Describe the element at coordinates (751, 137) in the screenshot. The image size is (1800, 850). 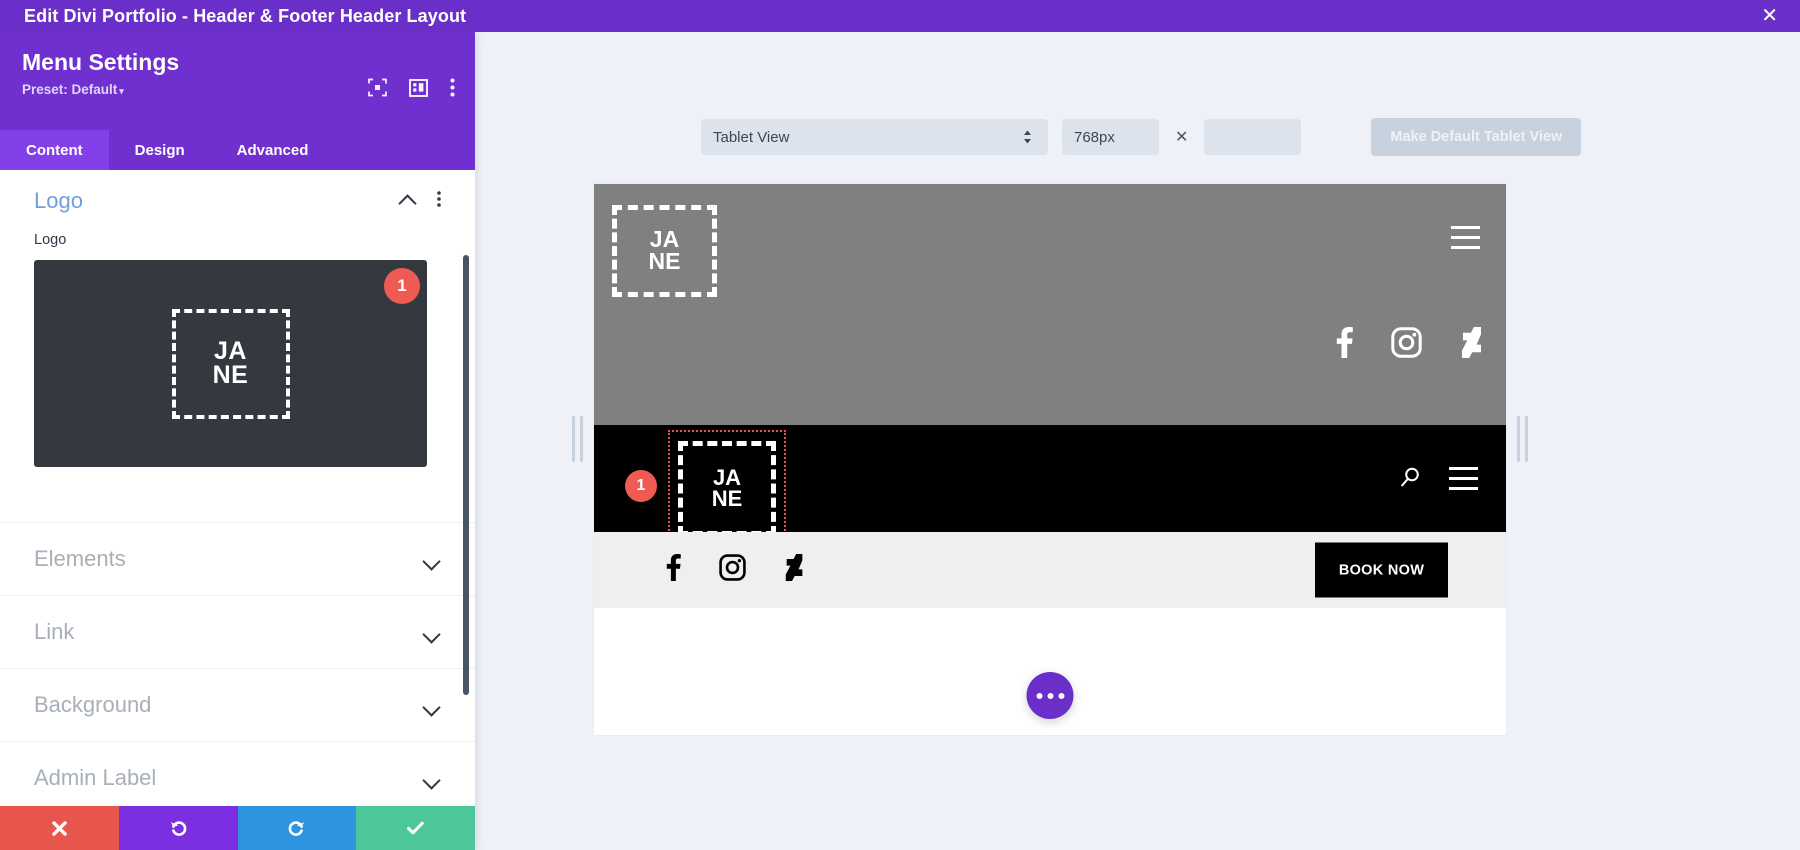
I see `view-mode-value: Tablet View` at that location.